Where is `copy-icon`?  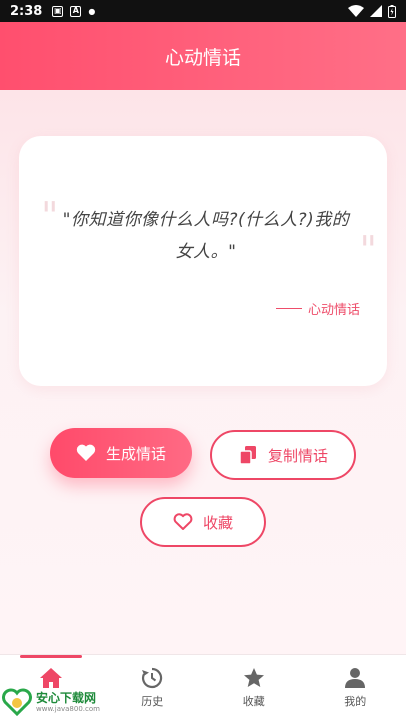 copy-icon is located at coordinates (247, 455).